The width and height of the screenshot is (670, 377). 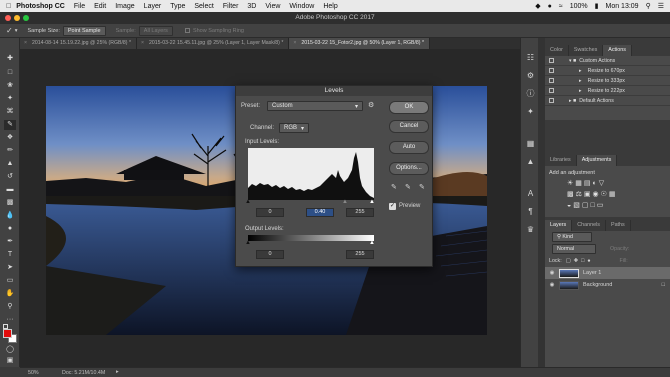 What do you see at coordinates (187, 30) in the screenshot?
I see `sampling-ring-checkbox` at bounding box center [187, 30].